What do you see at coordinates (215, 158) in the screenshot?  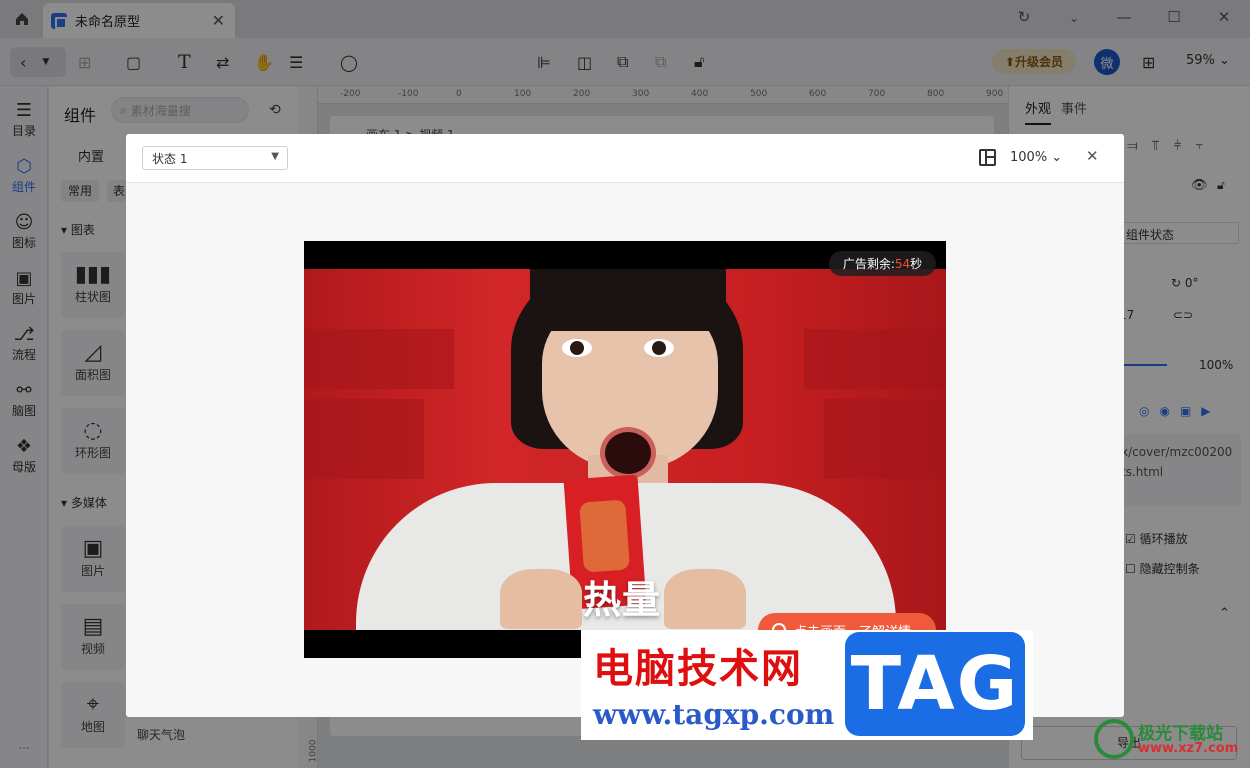 I see `state-select: 状态 1 ▼` at bounding box center [215, 158].